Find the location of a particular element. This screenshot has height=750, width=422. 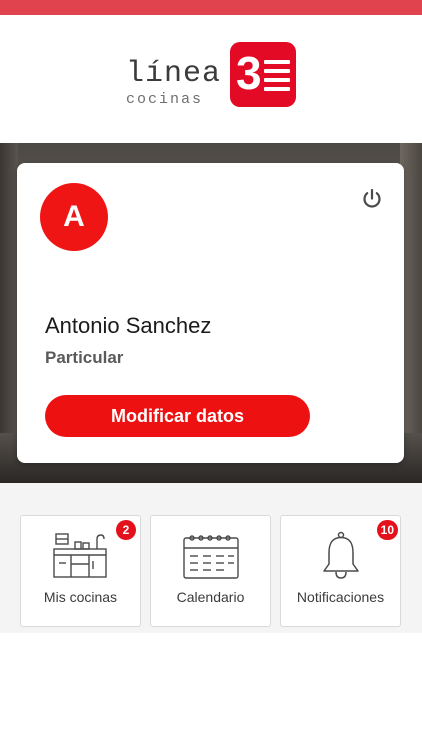

brand-logo: línea cocinas 3 is located at coordinates (214, 77).